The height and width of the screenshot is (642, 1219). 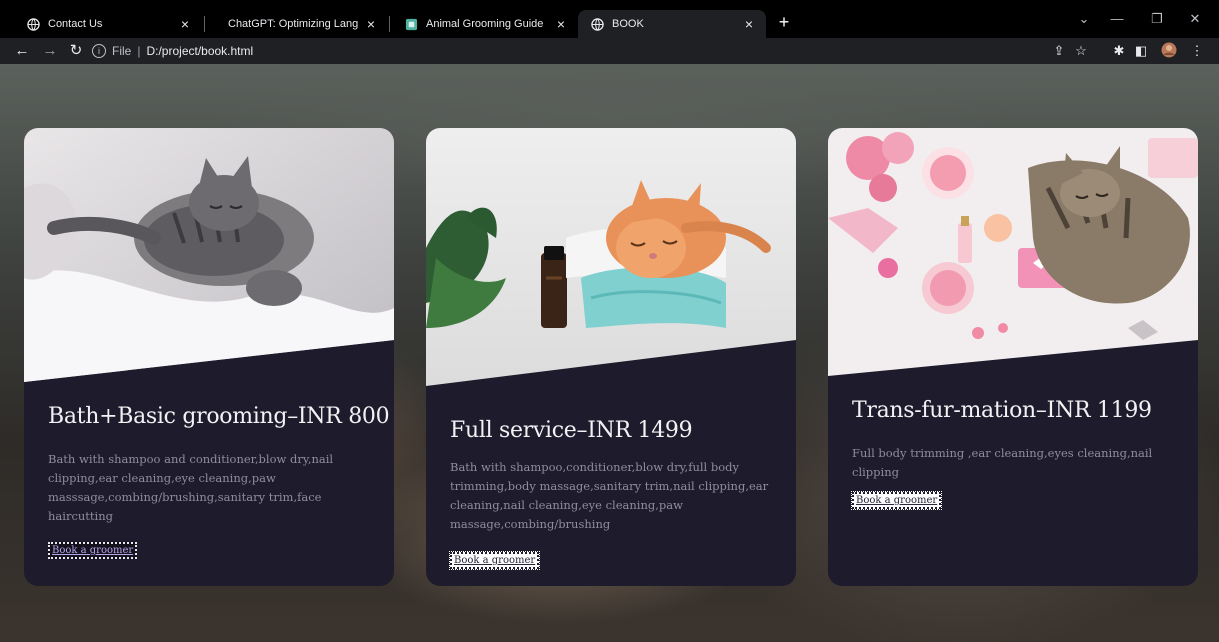 What do you see at coordinates (108, 24) in the screenshot?
I see `tab-contact-us: Contact Us ×` at bounding box center [108, 24].